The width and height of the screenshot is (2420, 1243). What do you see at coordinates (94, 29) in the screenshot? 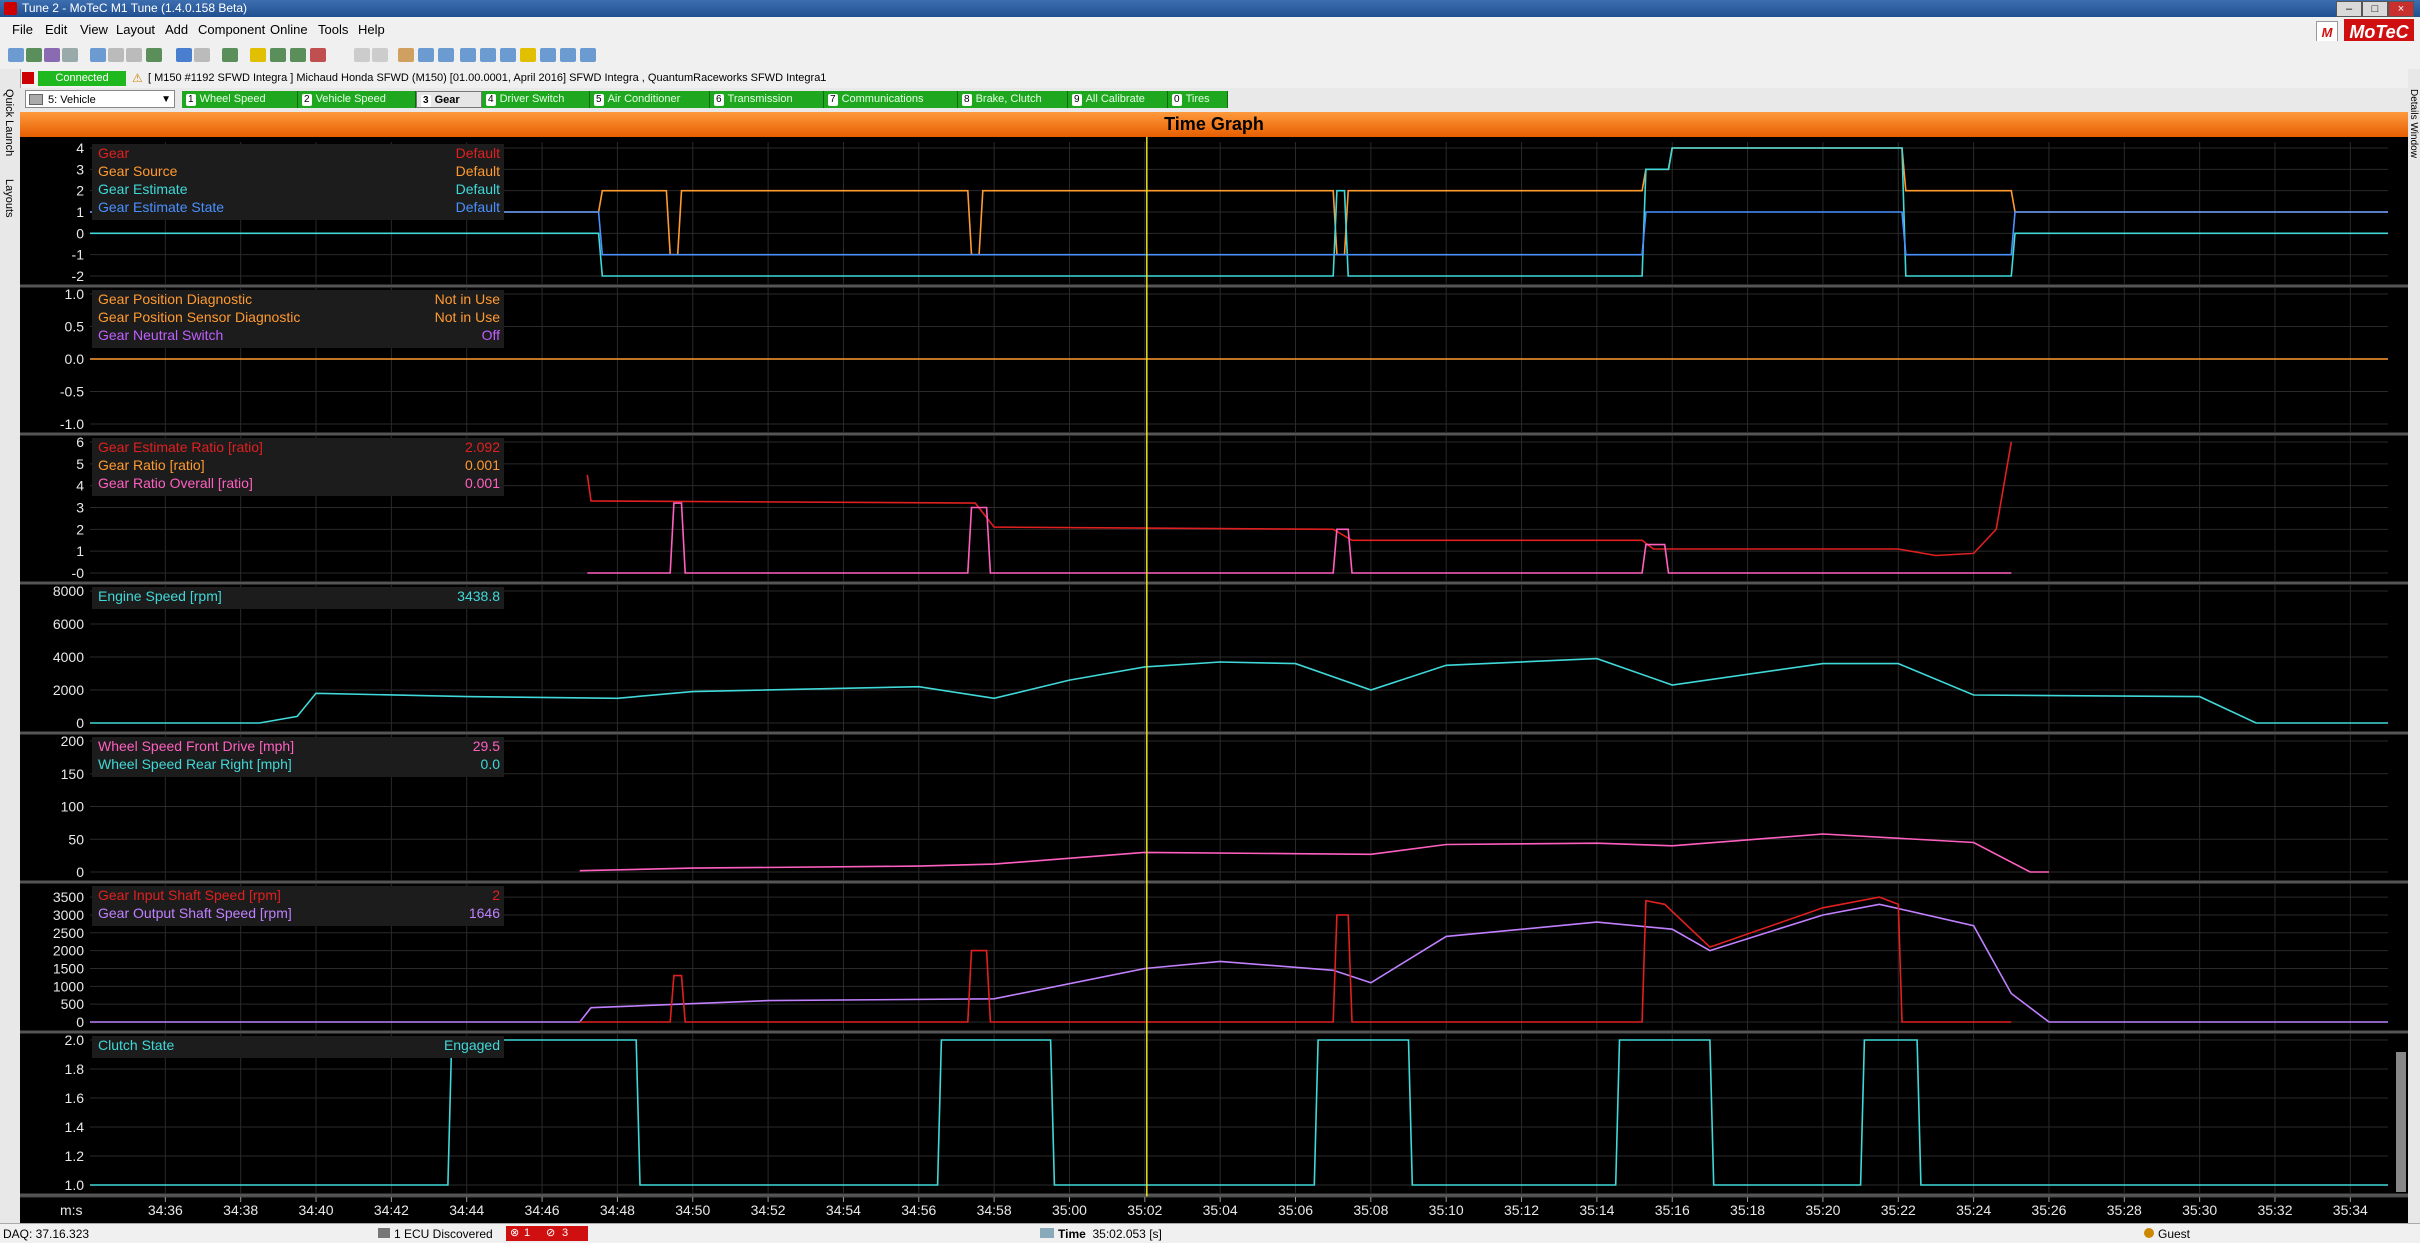
I see `menu-view: View` at bounding box center [94, 29].